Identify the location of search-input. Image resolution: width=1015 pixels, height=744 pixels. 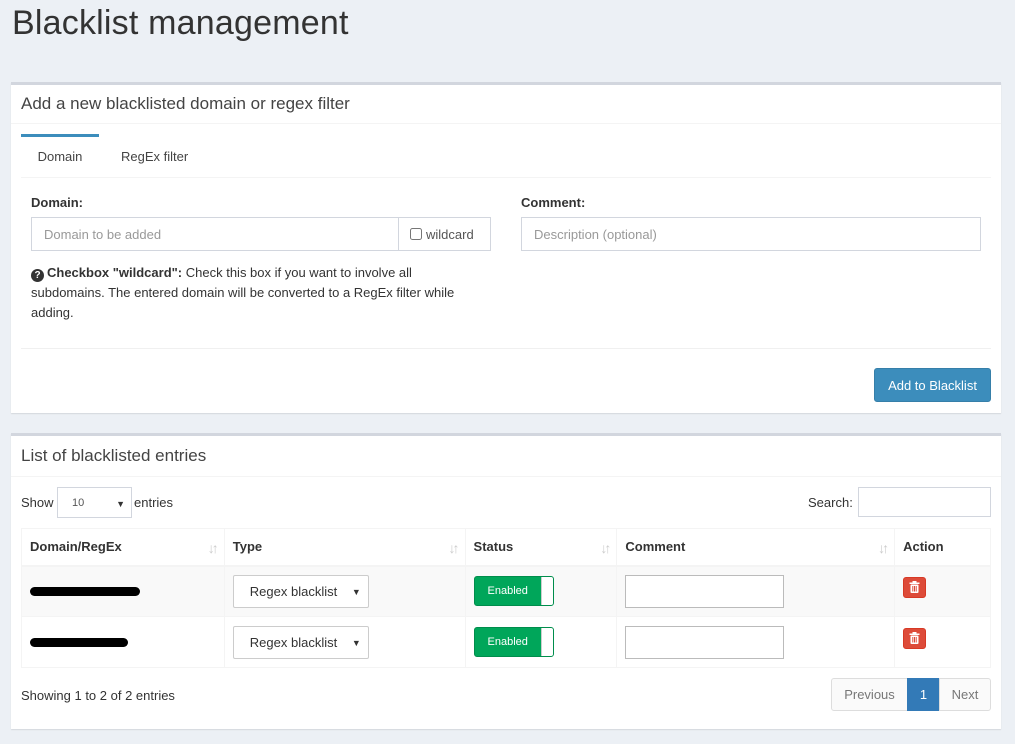
(924, 502).